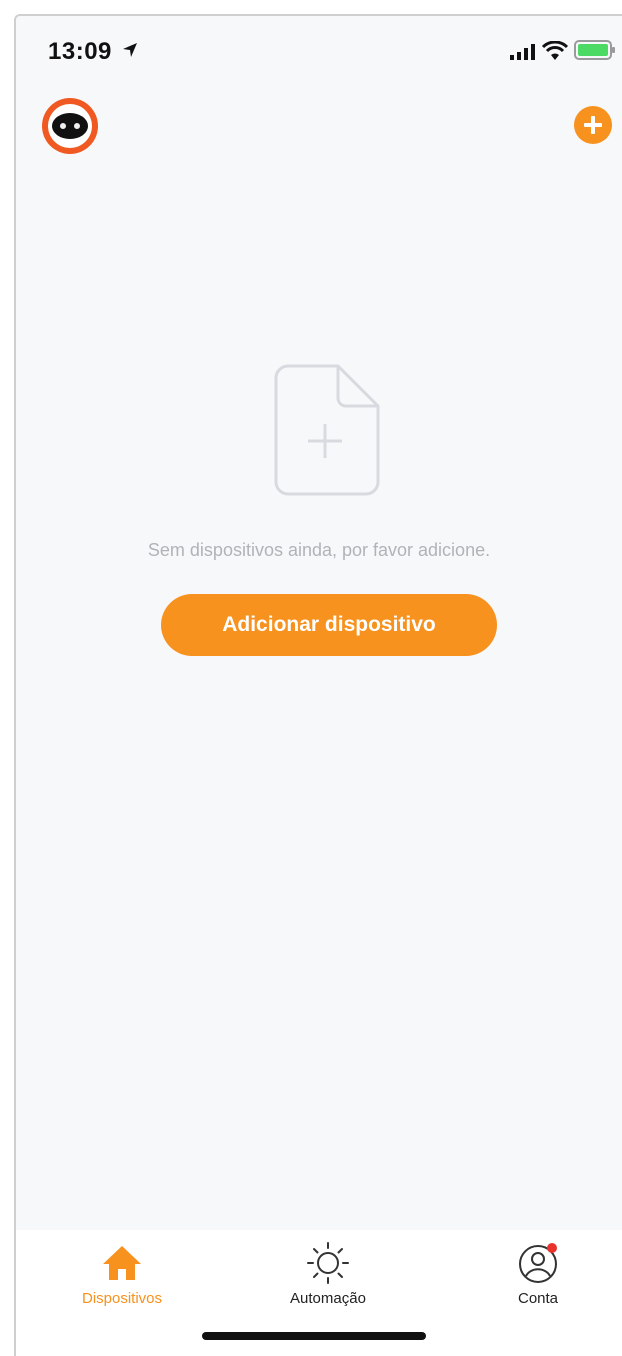 The image size is (622, 1356). I want to click on tab-account: Conta, so click(538, 1285).